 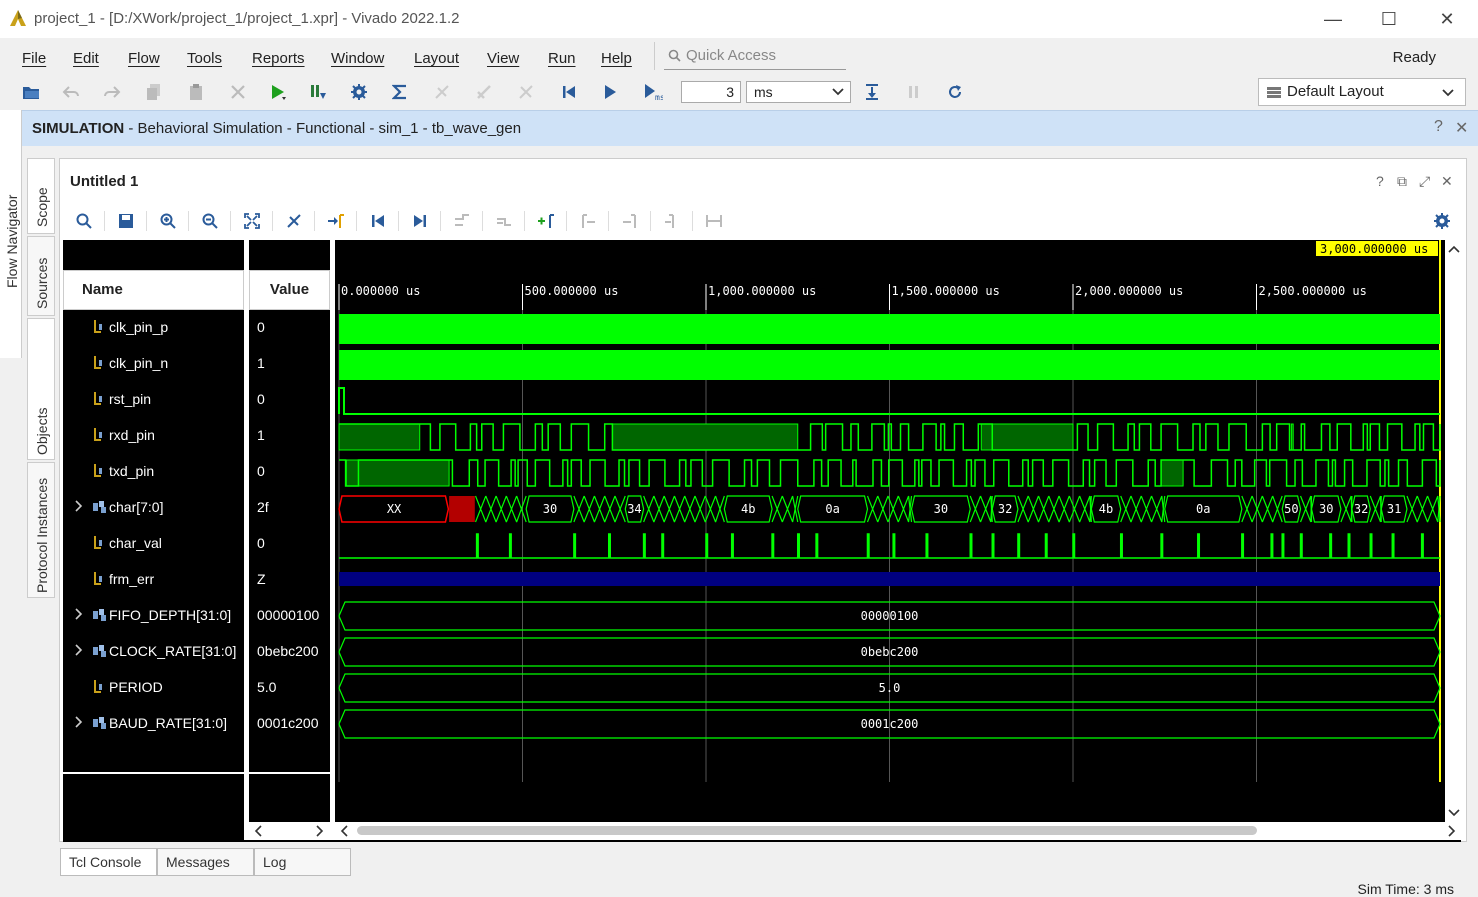 I want to click on add-marker-icon, so click(x=546, y=221).